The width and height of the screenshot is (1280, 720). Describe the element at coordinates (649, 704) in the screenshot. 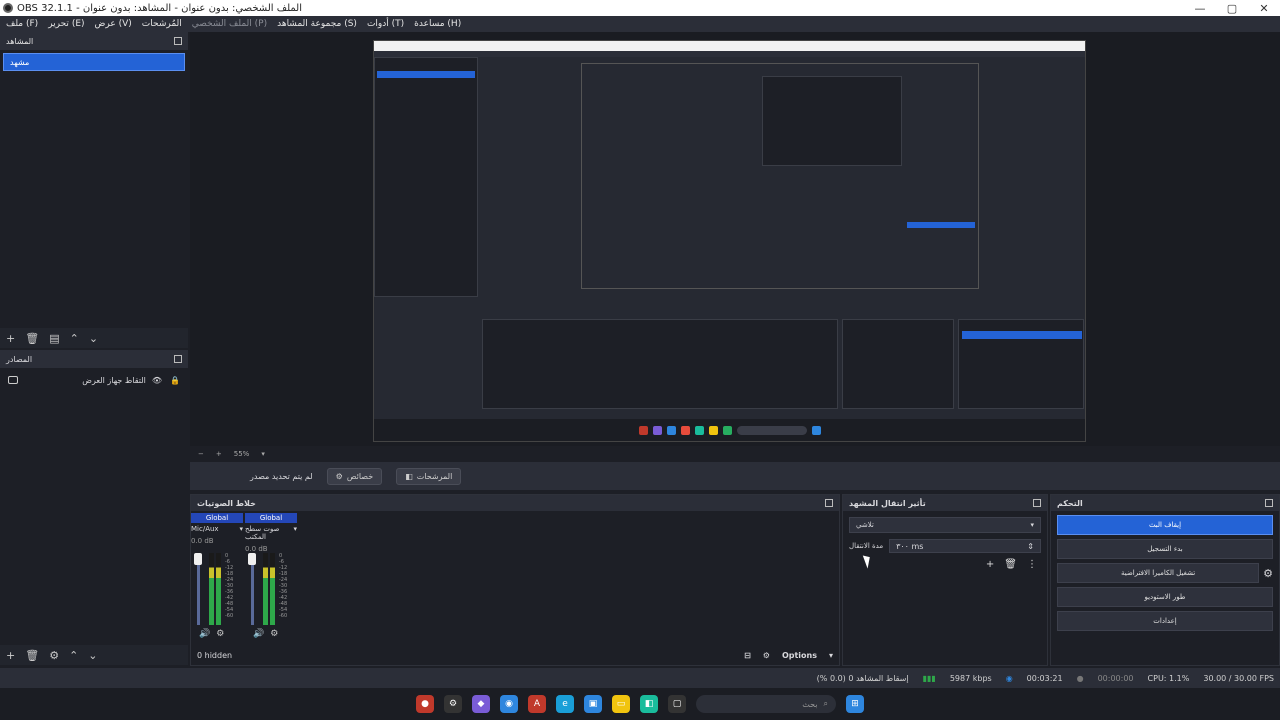

I see `chat-app-icon: ◧` at that location.